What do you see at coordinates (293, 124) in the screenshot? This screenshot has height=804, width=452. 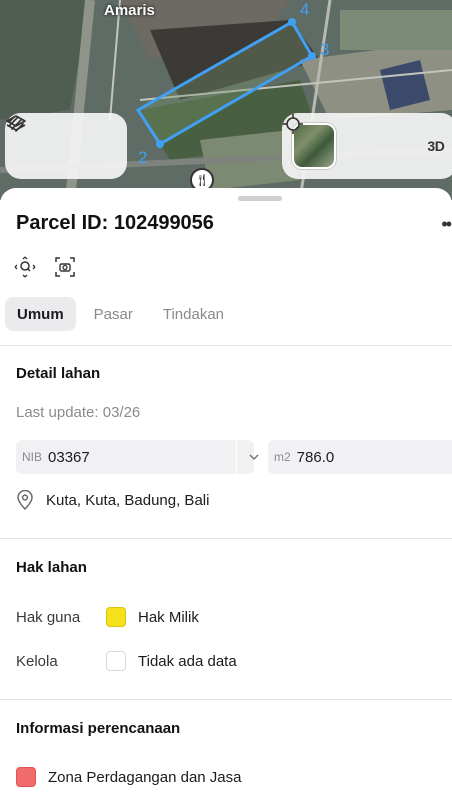 I see `crosshair-locate-icon` at bounding box center [293, 124].